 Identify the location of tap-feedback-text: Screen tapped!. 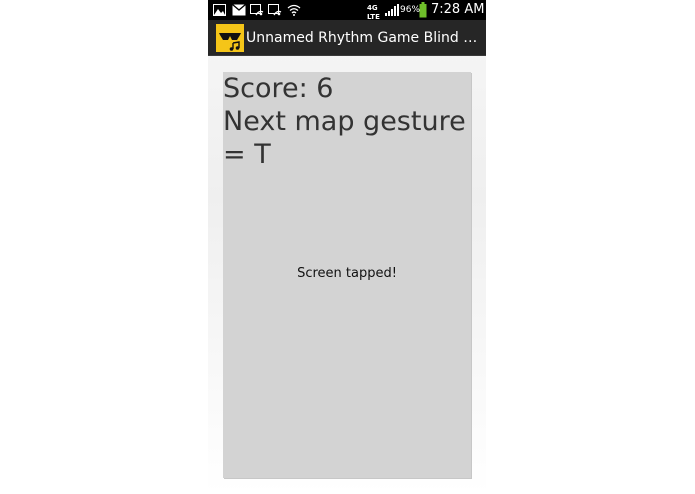
(347, 273).